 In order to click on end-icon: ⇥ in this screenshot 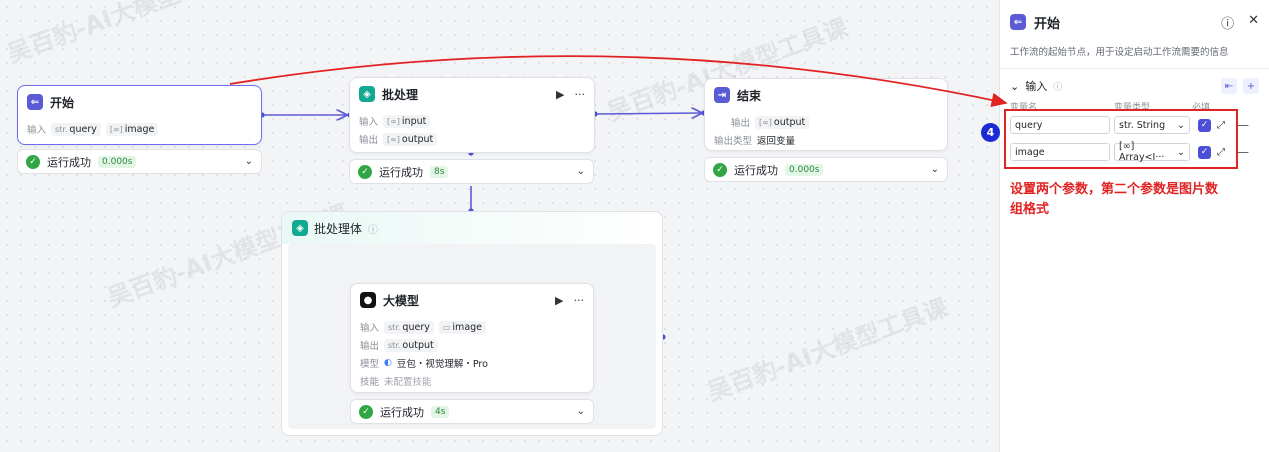, I will do `click(722, 95)`.